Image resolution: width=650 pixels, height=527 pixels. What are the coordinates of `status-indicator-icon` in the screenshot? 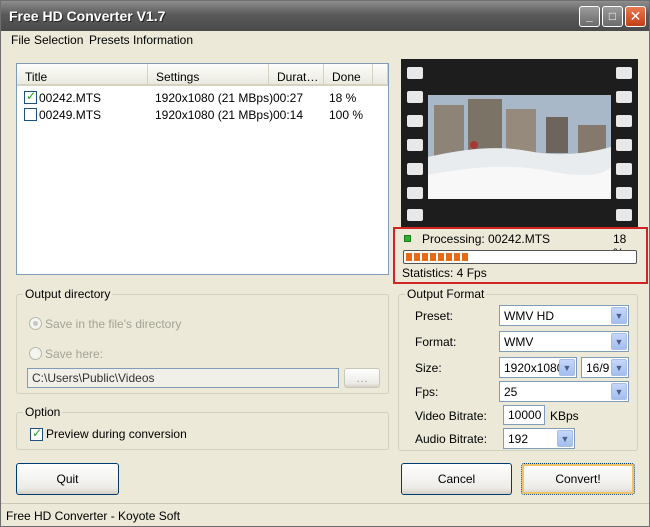 It's located at (407, 238).